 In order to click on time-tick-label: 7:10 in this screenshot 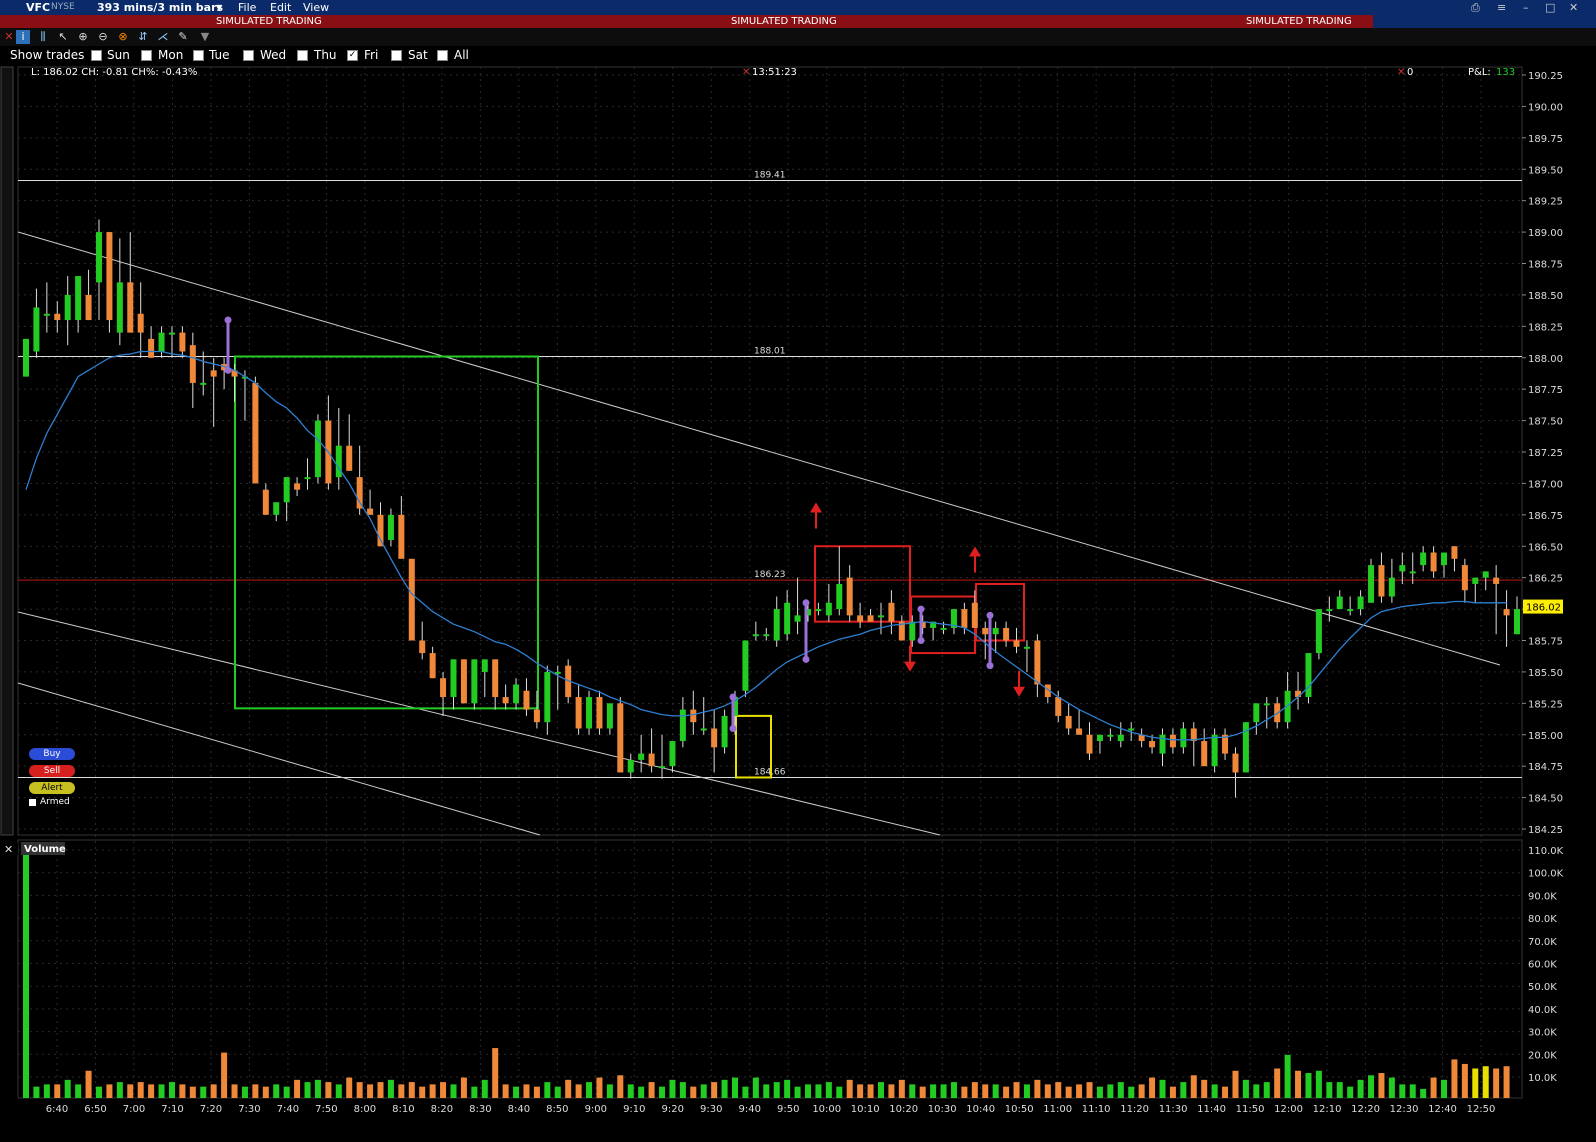, I will do `click(172, 1109)`.